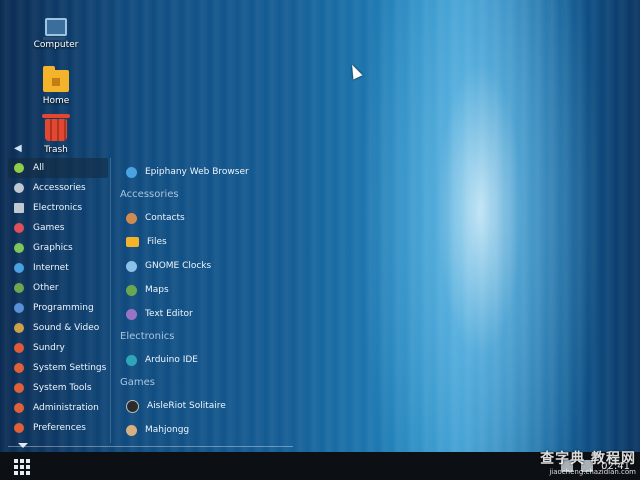 The height and width of the screenshot is (480, 640). What do you see at coordinates (19, 288) in the screenshot?
I see `other-icon` at bounding box center [19, 288].